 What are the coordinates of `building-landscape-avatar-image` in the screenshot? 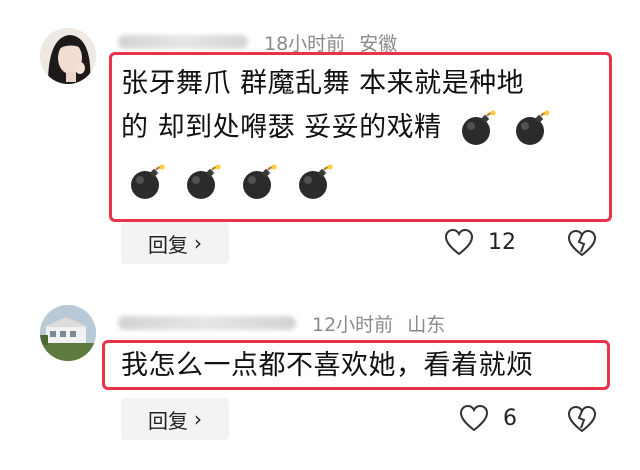 It's located at (68, 333).